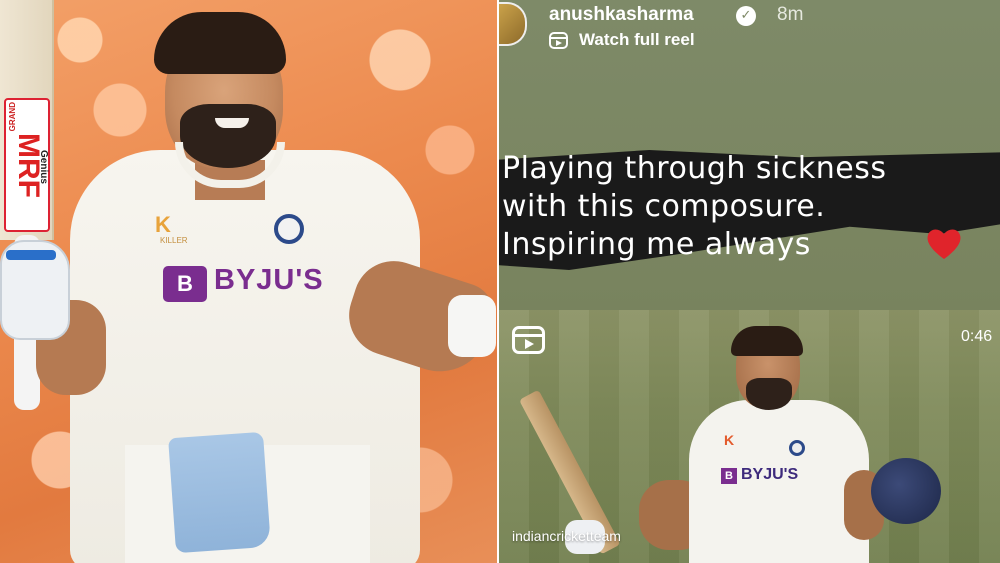 The width and height of the screenshot is (1000, 563). Describe the element at coordinates (566, 536) in the screenshot. I see `tagged-account: indiancricketteam` at that location.